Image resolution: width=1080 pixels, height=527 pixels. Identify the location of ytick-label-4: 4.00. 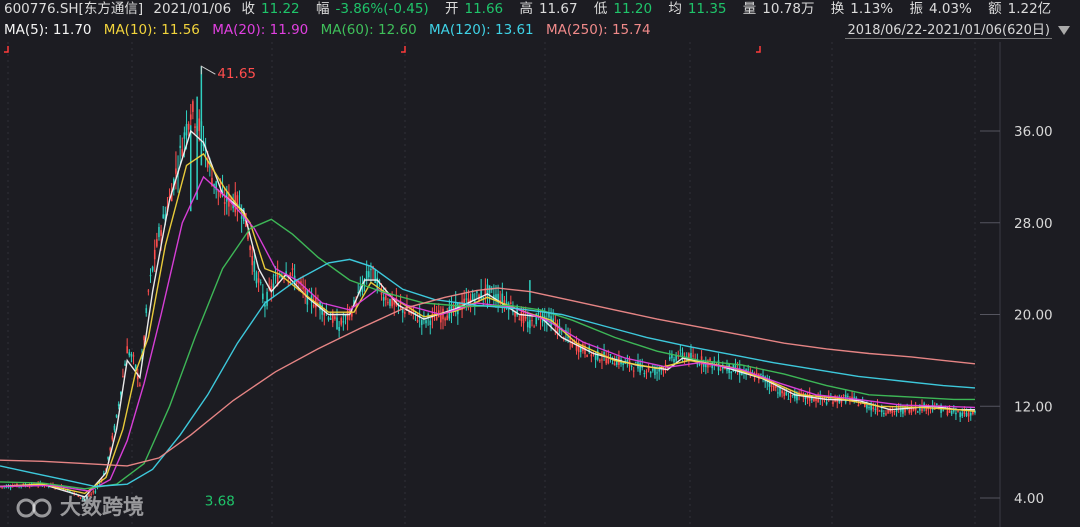
(1029, 499).